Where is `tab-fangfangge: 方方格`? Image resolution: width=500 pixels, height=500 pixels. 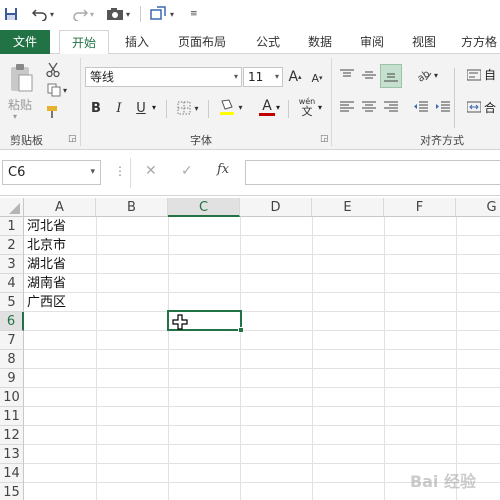
tab-fangfangge: 方方格 is located at coordinates (479, 42).